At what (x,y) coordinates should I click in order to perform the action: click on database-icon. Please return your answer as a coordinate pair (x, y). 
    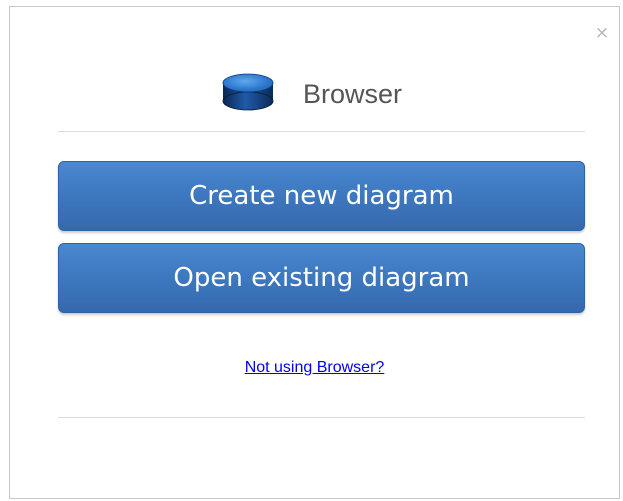
    Looking at the image, I should click on (248, 92).